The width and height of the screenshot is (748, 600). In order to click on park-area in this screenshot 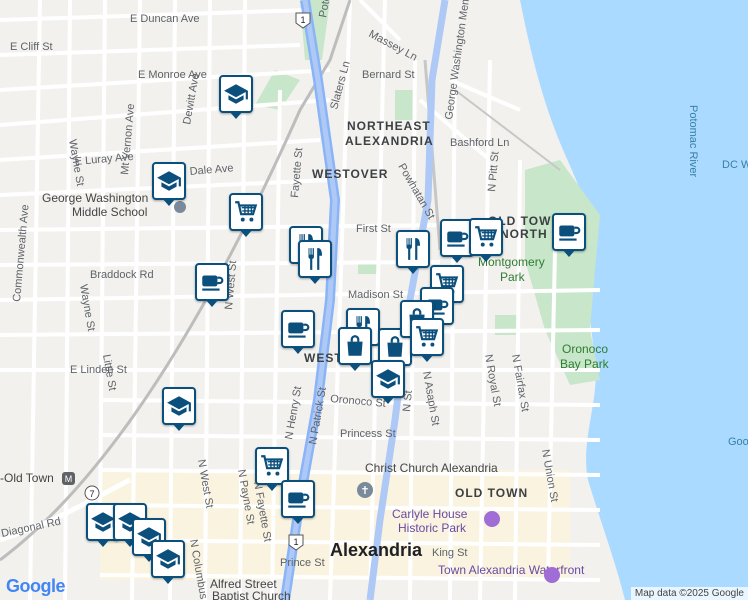, I will do `click(404, 105)`.